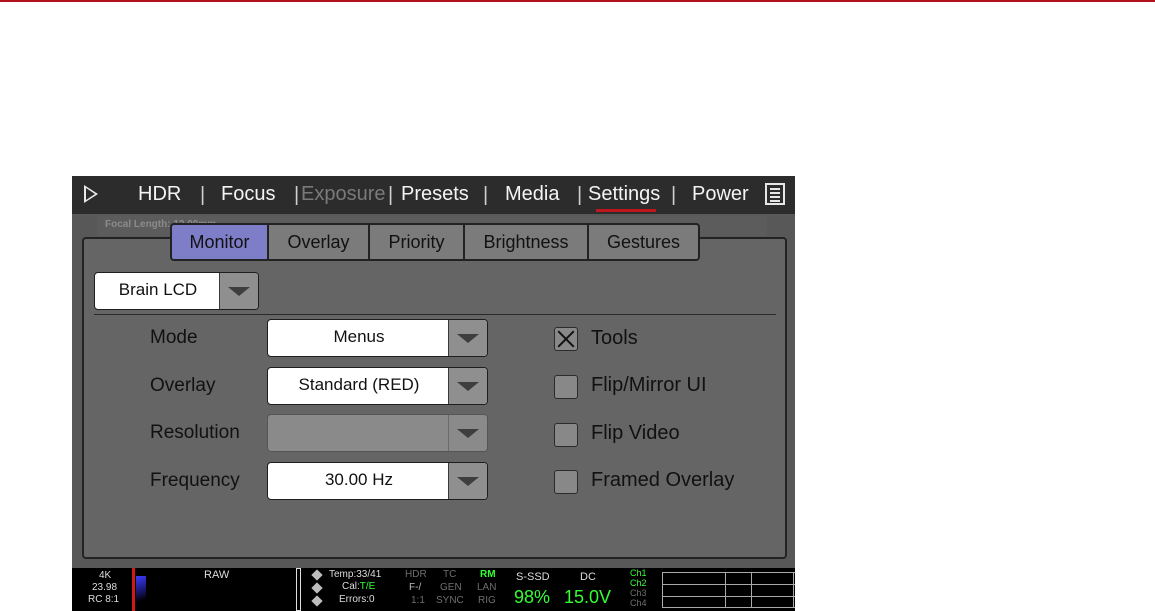 The width and height of the screenshot is (1155, 611). Describe the element at coordinates (318, 242) in the screenshot. I see `tab-overlay: Overlay` at that location.